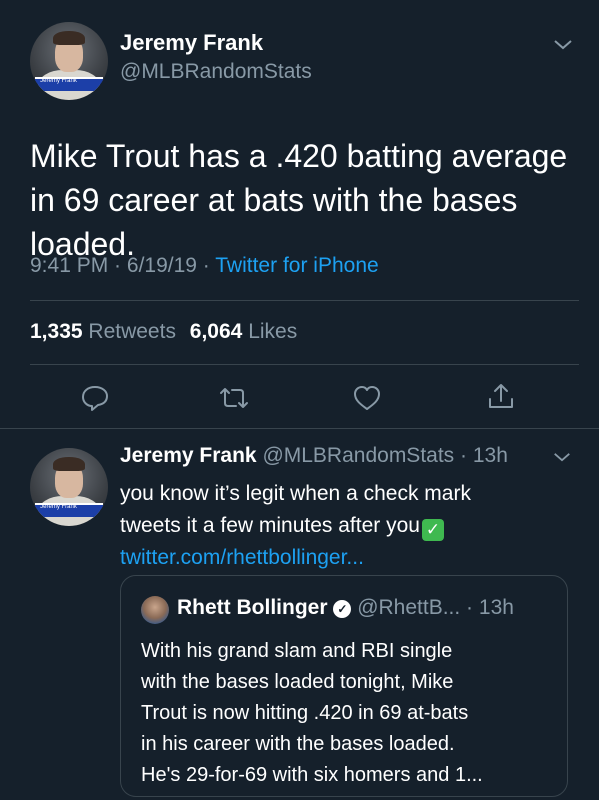 This screenshot has width=599, height=800. Describe the element at coordinates (501, 396) in the screenshot. I see `share-icon` at that location.